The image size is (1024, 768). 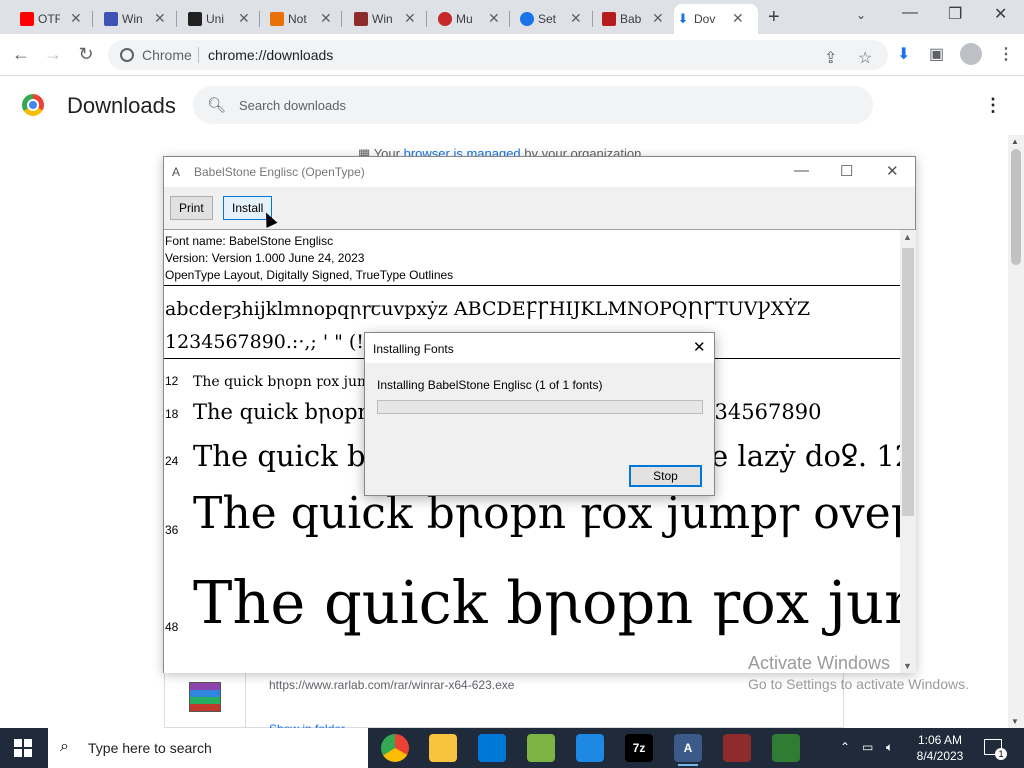 I want to click on dialog-titlebar: Installing Fonts ✕, so click(x=539, y=348).